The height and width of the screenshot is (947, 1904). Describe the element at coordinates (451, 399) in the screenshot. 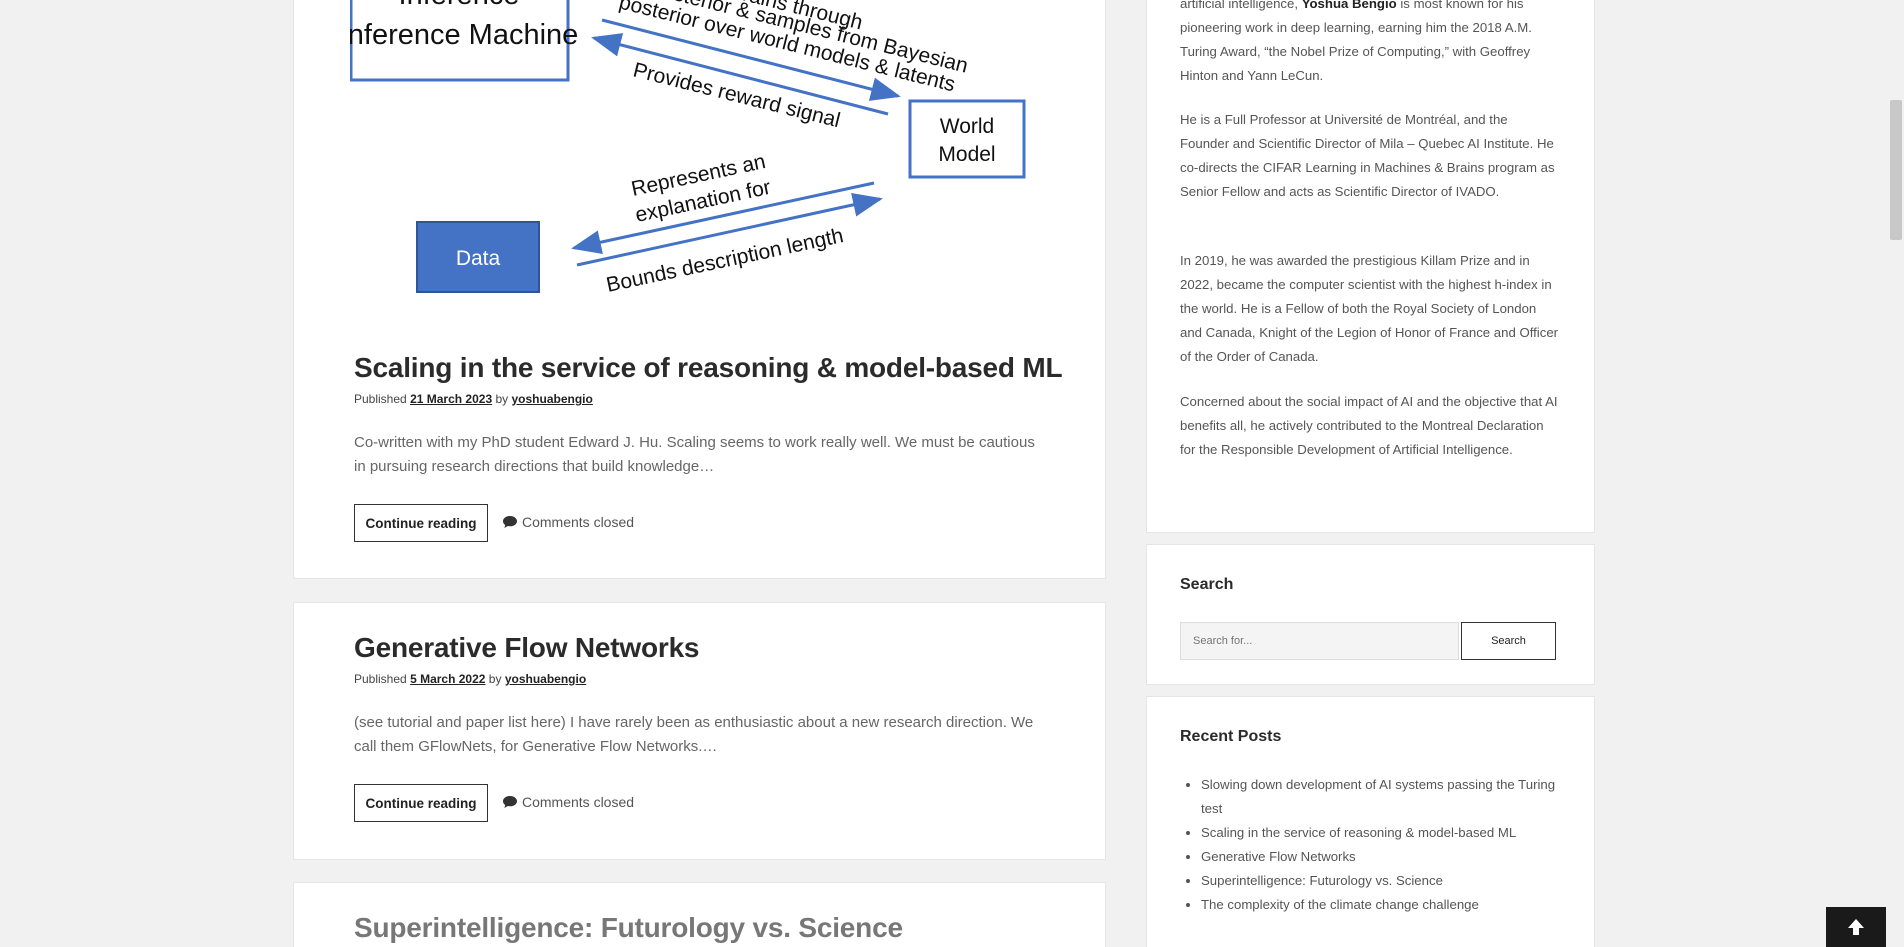

I see `post-date-link: 21 March 2023` at that location.